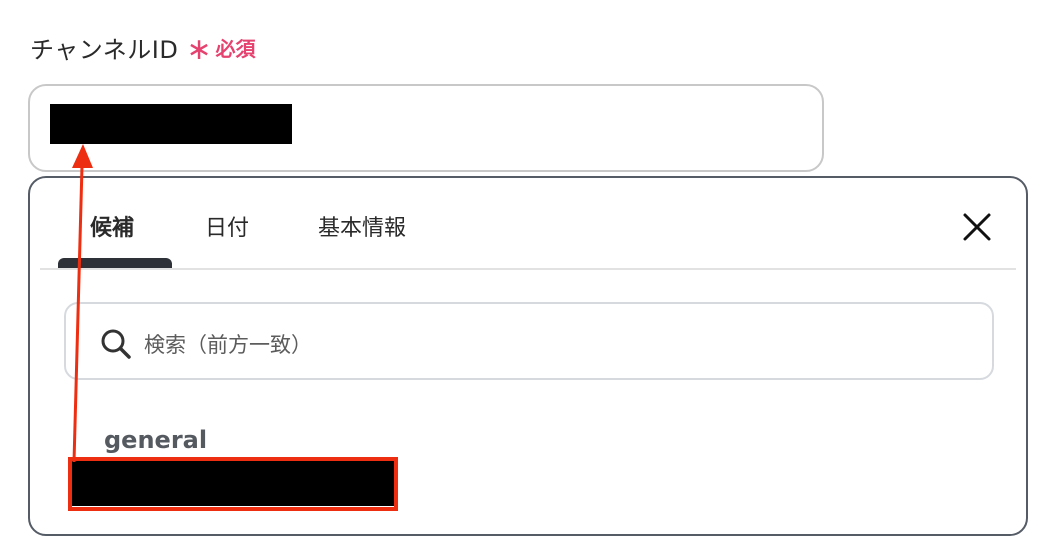 Image resolution: width=1062 pixels, height=536 pixels. I want to click on tab-basic-info: 基本情報, so click(362, 226).